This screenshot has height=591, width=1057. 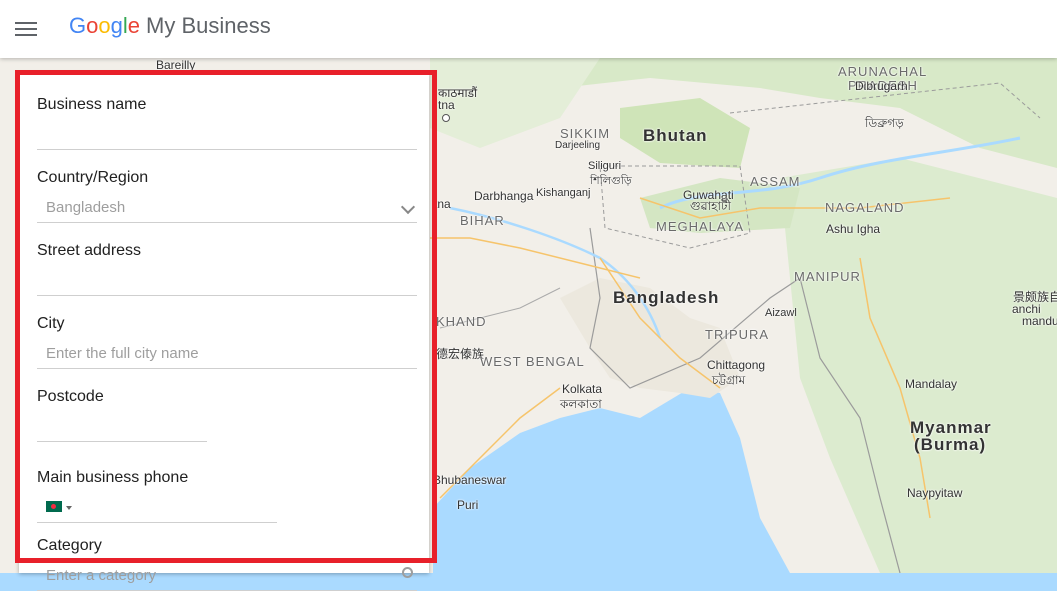 I want to click on map-country-label: (Burma), so click(x=950, y=444).